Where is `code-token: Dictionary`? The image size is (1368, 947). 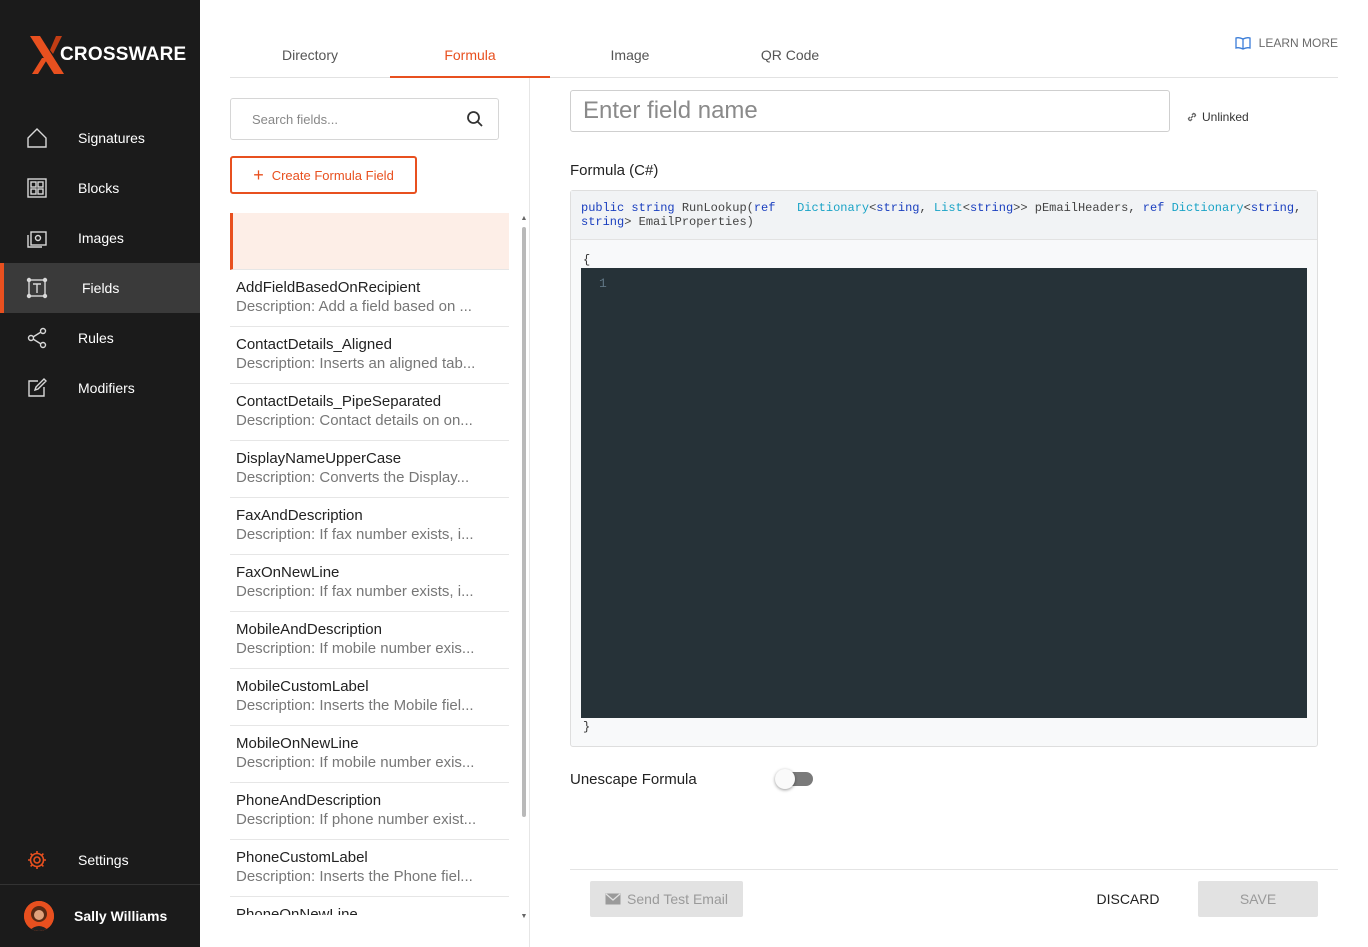 code-token: Dictionary is located at coordinates (1207, 208).